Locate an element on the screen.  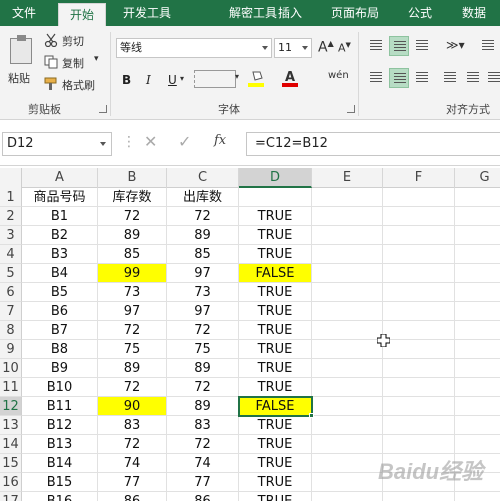
copy-dropdown-icon: ▾ is located at coordinates (96, 59).